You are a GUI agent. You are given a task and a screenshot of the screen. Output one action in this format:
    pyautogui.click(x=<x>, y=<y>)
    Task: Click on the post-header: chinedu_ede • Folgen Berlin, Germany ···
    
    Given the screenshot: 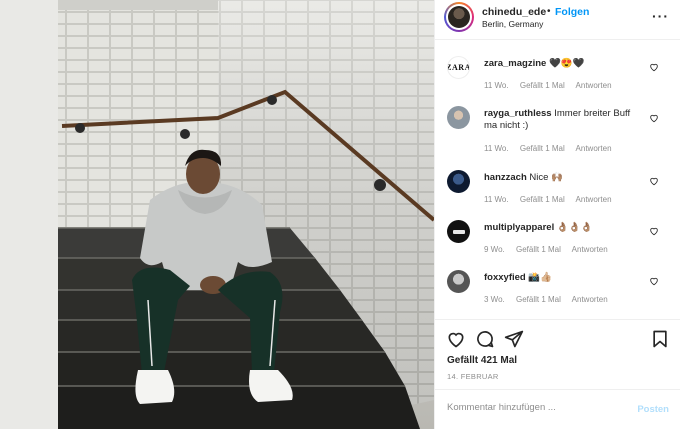 What is the action you would take?
    pyautogui.click(x=557, y=20)
    